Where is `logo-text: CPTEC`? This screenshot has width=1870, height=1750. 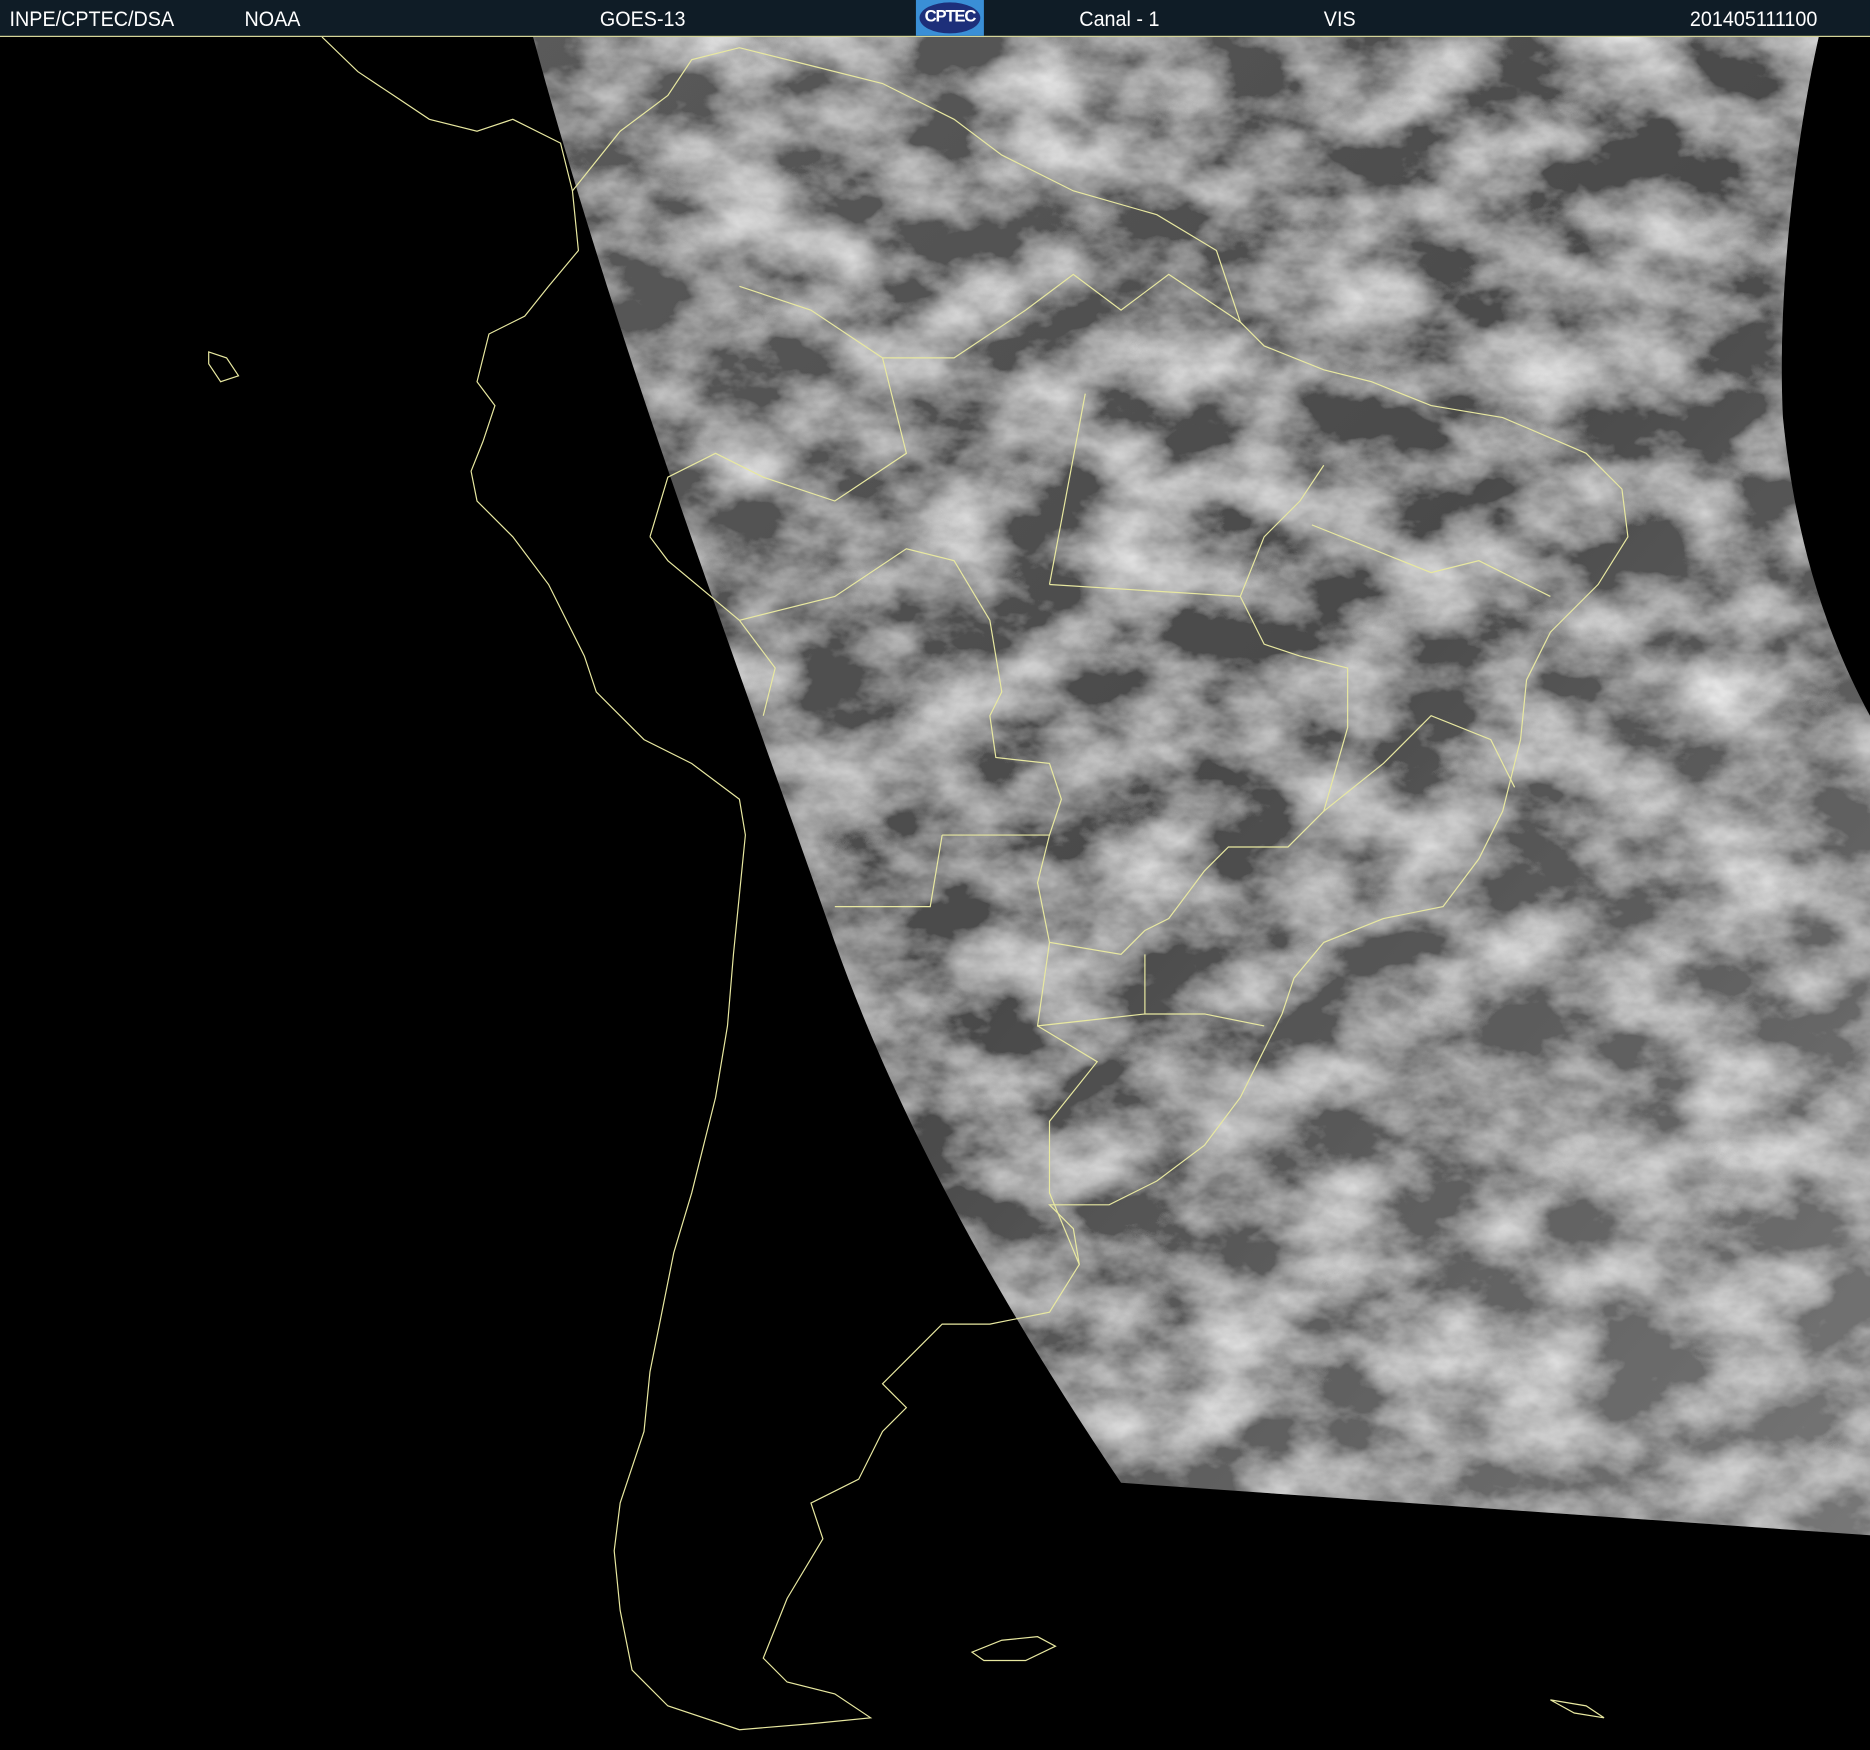
logo-text: CPTEC is located at coordinates (950, 15).